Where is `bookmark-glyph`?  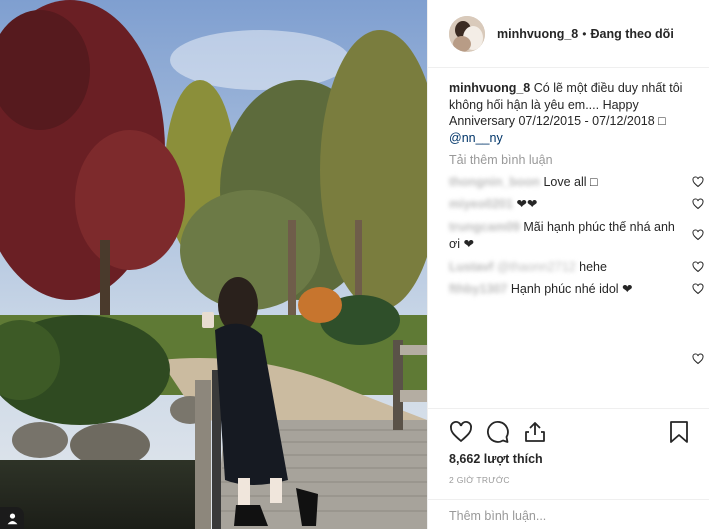
bookmark-glyph is located at coordinates (679, 432).